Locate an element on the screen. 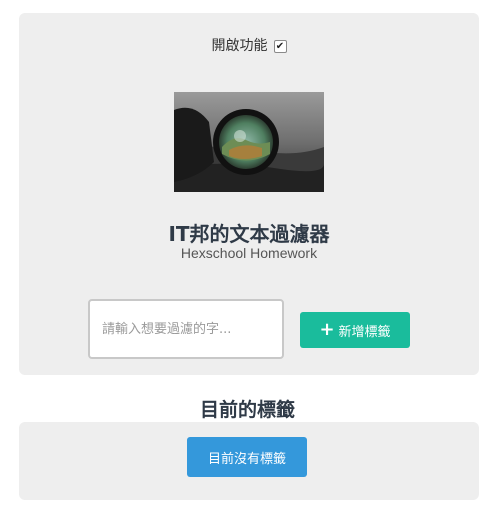 This screenshot has height=521, width=495. hero-image is located at coordinates (249, 142).